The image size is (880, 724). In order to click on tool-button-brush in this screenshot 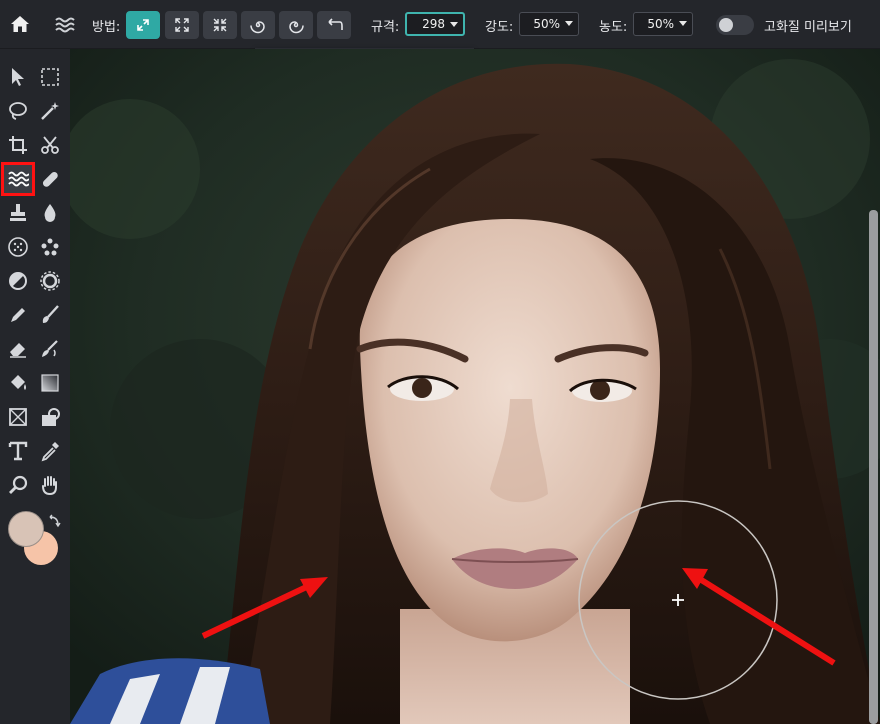, I will do `click(50, 315)`.